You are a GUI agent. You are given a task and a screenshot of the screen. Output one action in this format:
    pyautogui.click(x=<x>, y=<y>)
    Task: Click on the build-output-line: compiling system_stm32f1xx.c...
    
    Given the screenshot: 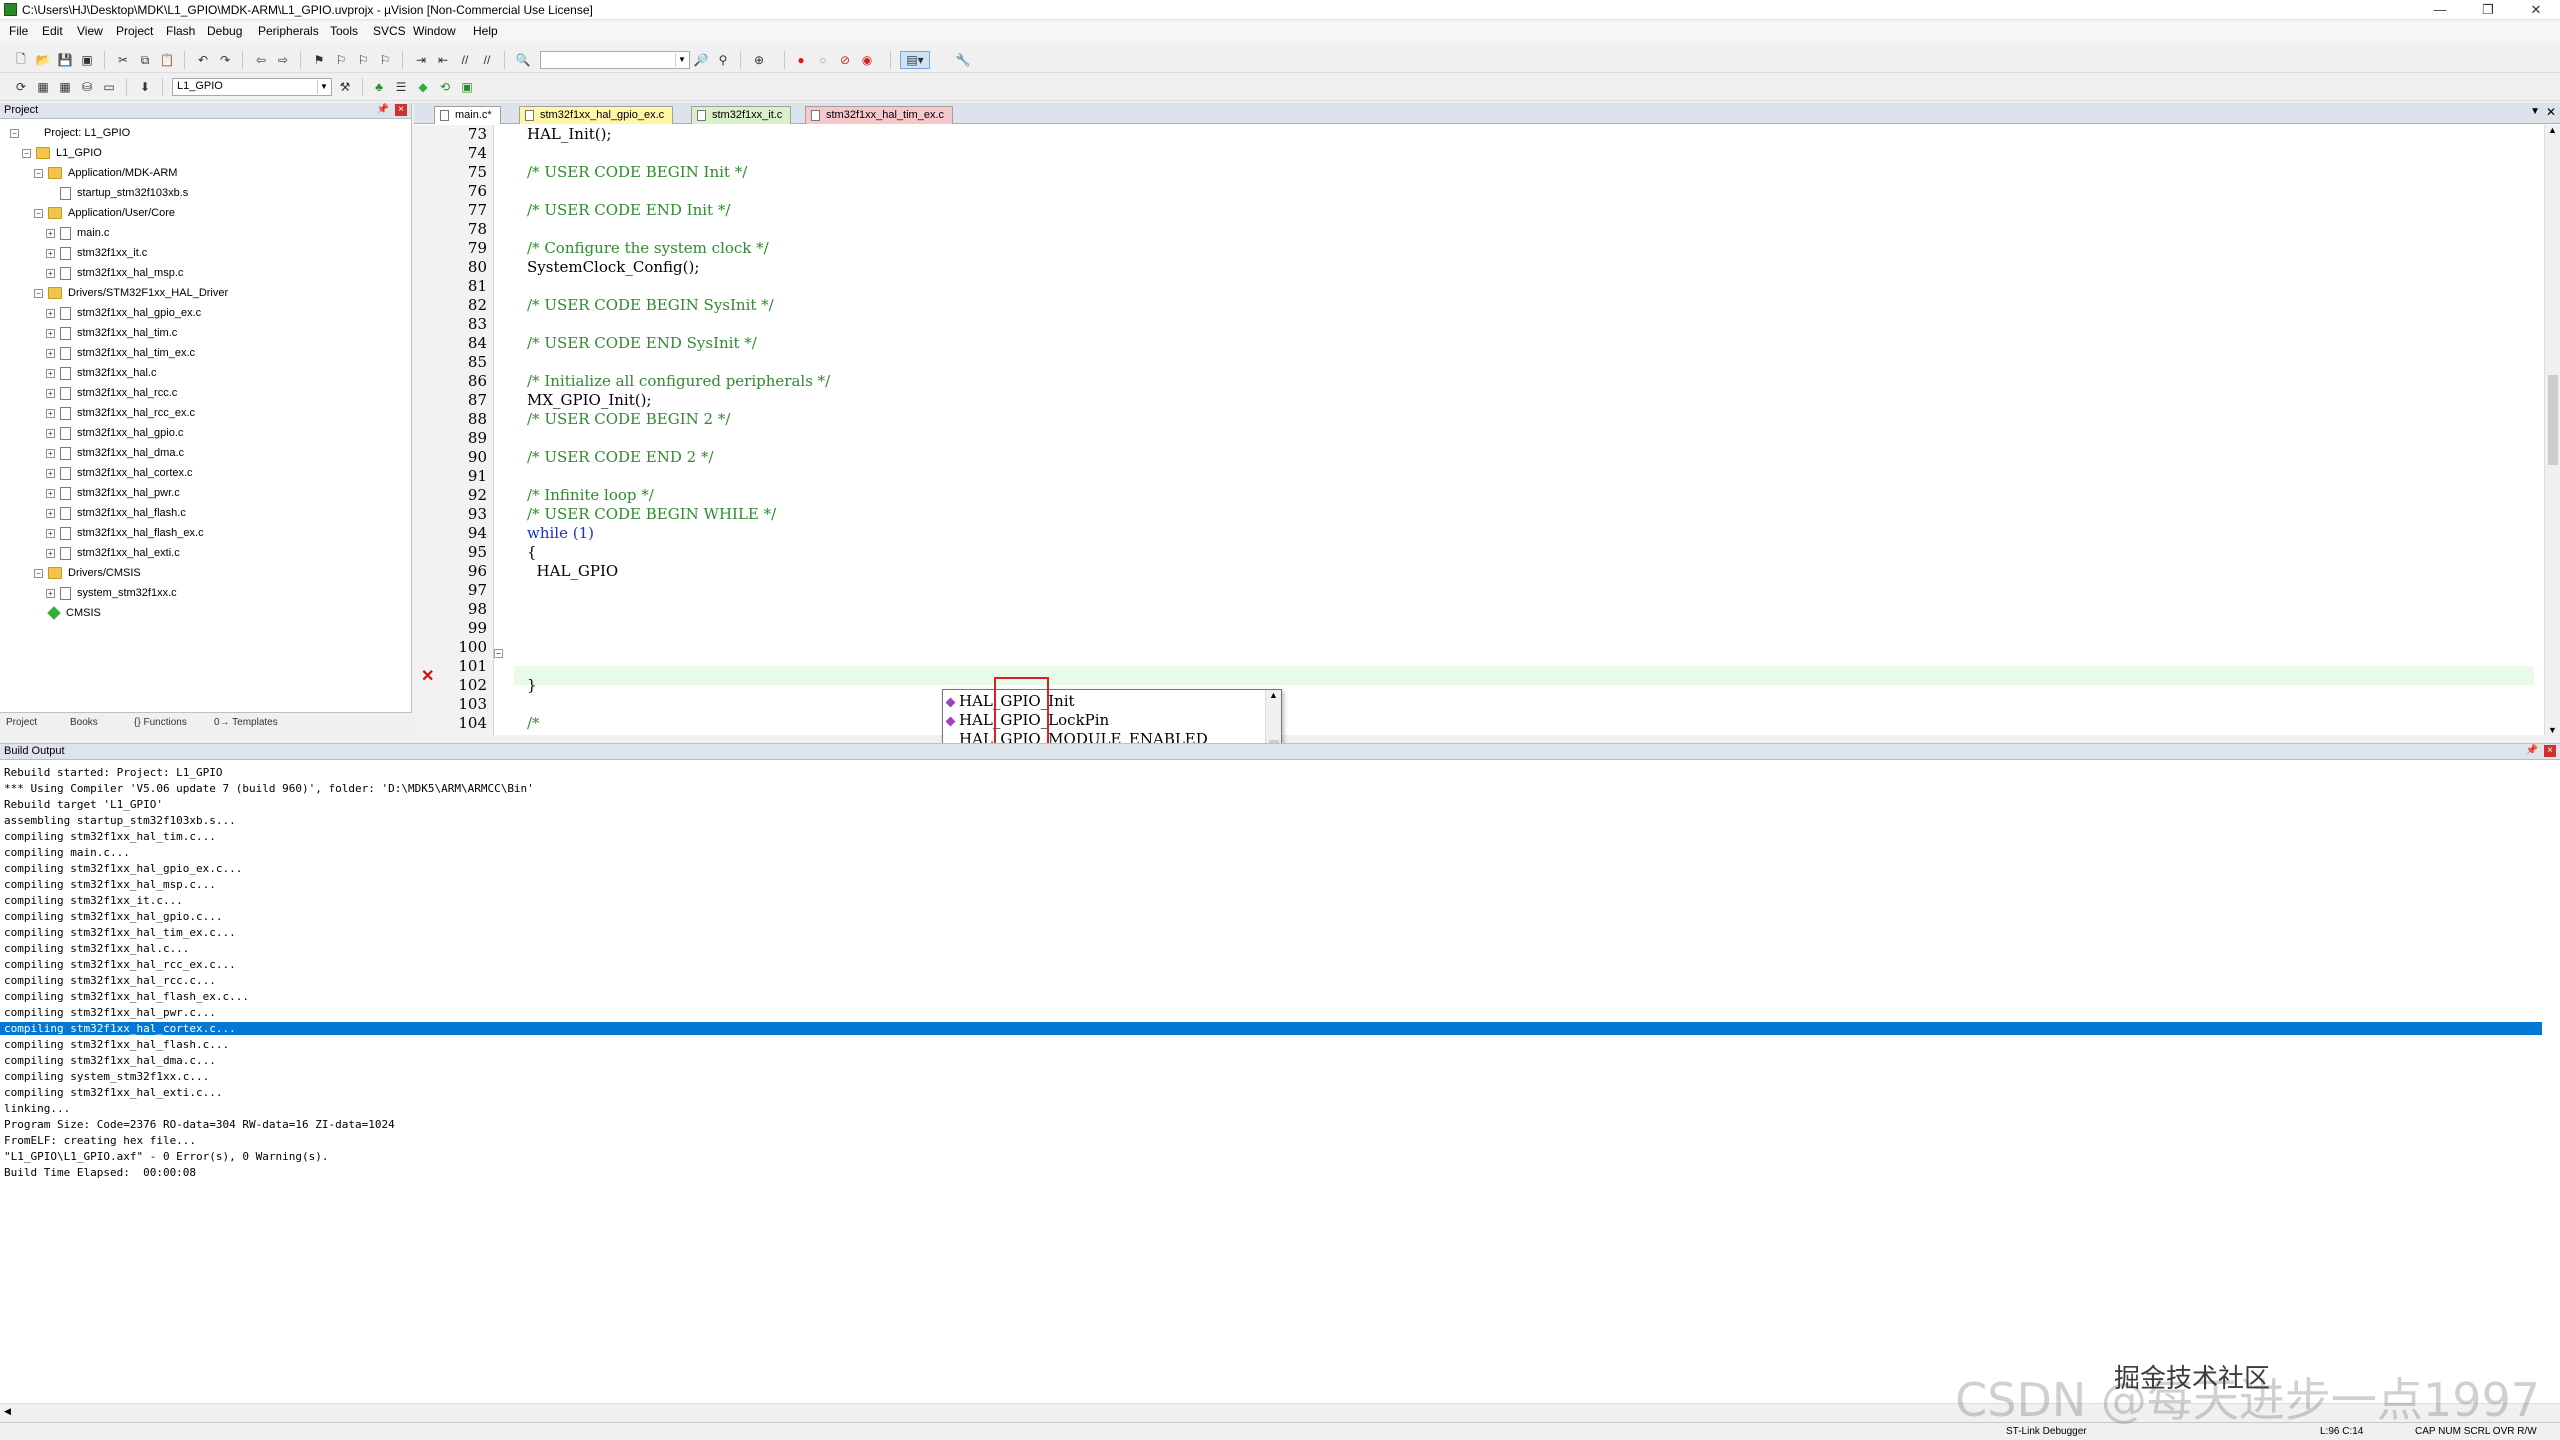 What is the action you would take?
    pyautogui.click(x=106, y=1076)
    